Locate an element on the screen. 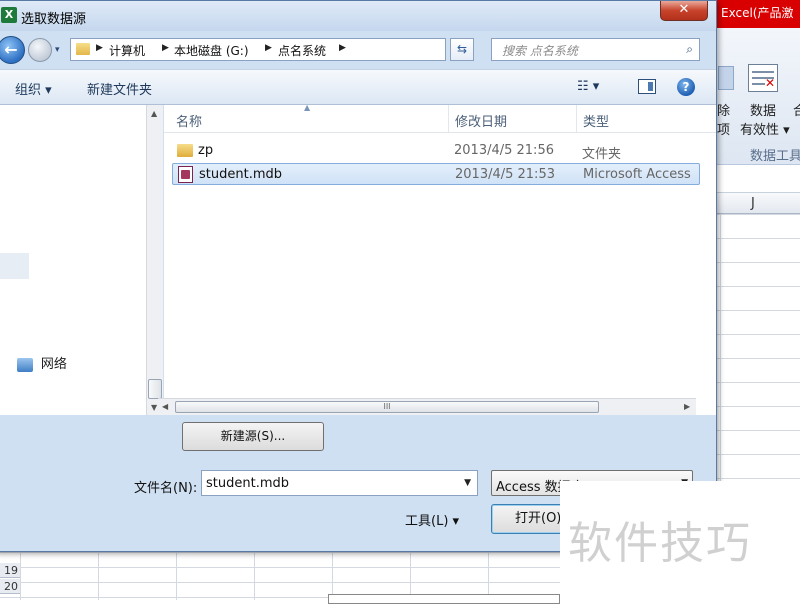 The width and height of the screenshot is (800, 604). row-number-20: 20 is located at coordinates (10, 586).